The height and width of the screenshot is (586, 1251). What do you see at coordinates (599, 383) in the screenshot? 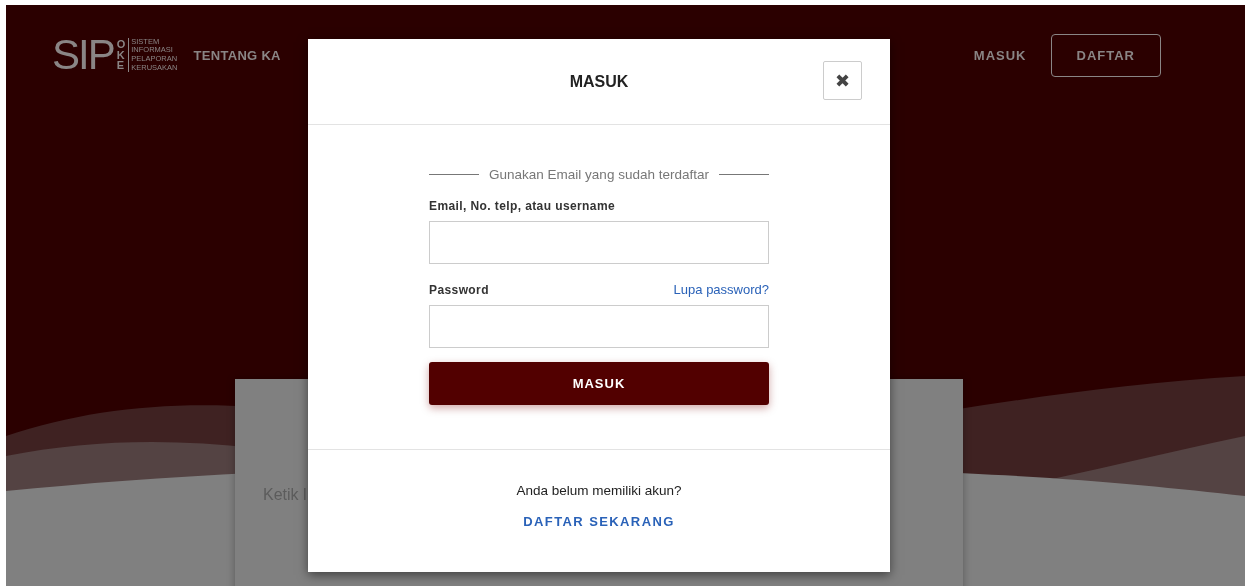
I see `login-button: MASUK` at bounding box center [599, 383].